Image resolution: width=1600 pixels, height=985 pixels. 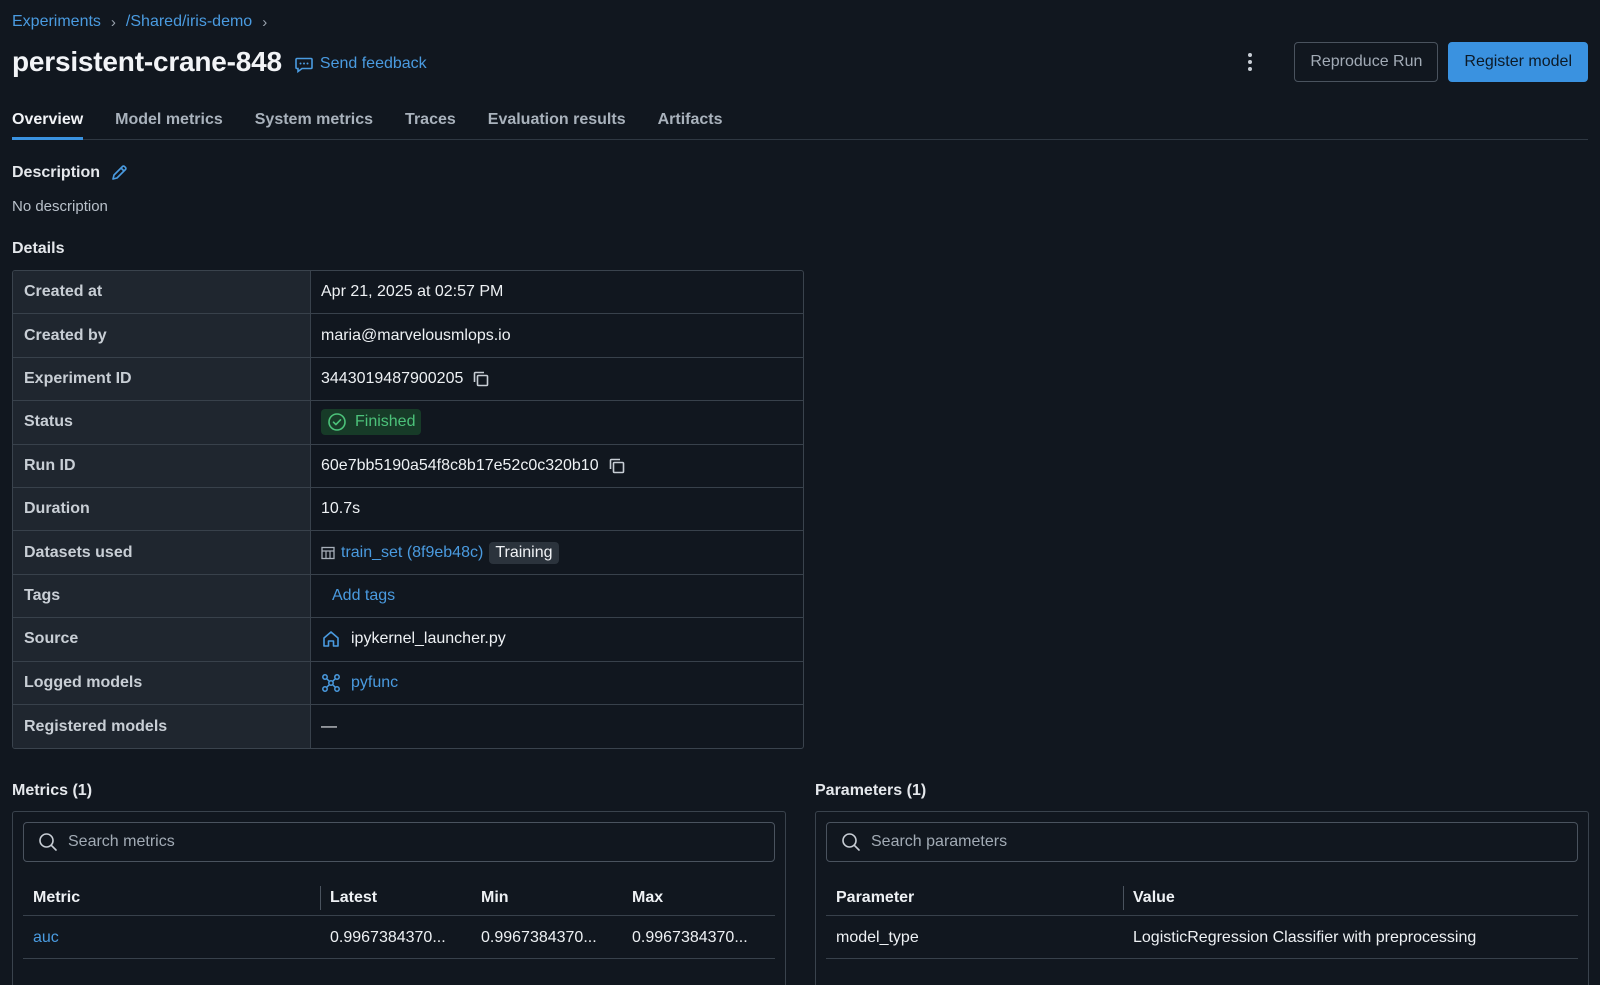 I want to click on datasets-cell: train_set (8f9eb48c) Training, so click(x=557, y=552).